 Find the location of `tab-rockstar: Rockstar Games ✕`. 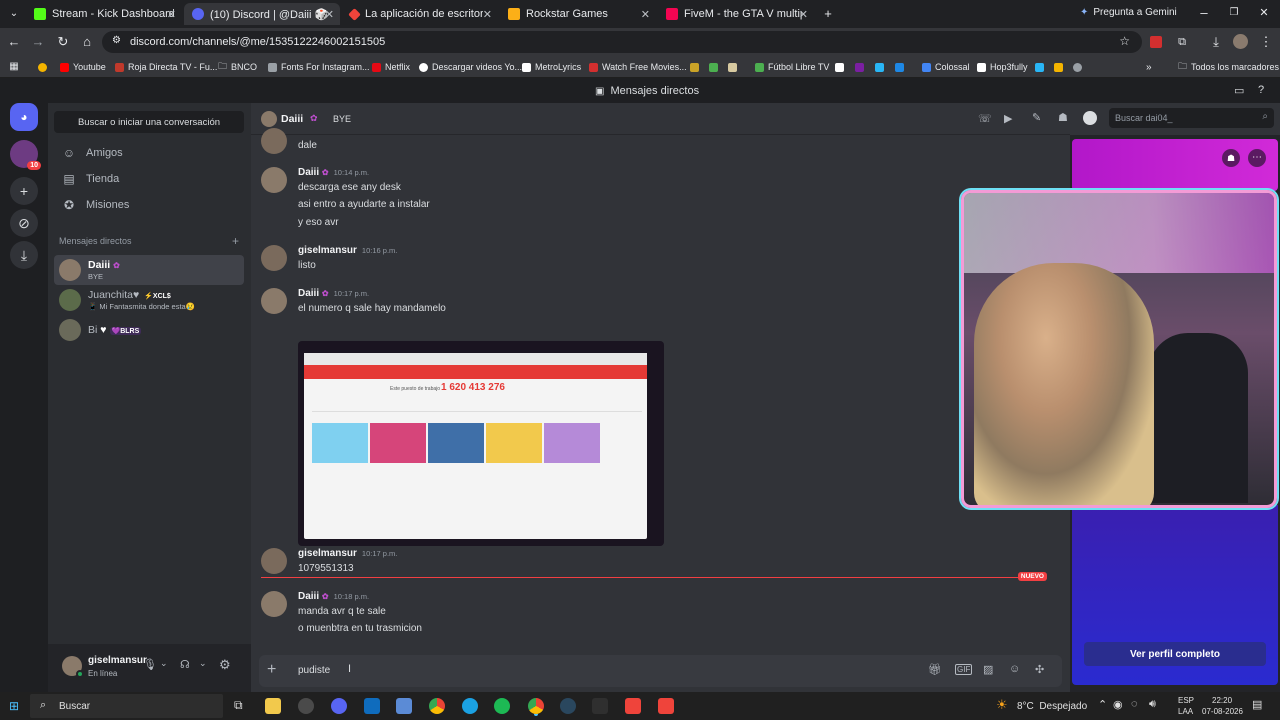

tab-rockstar: Rockstar Games ✕ is located at coordinates (578, 14).